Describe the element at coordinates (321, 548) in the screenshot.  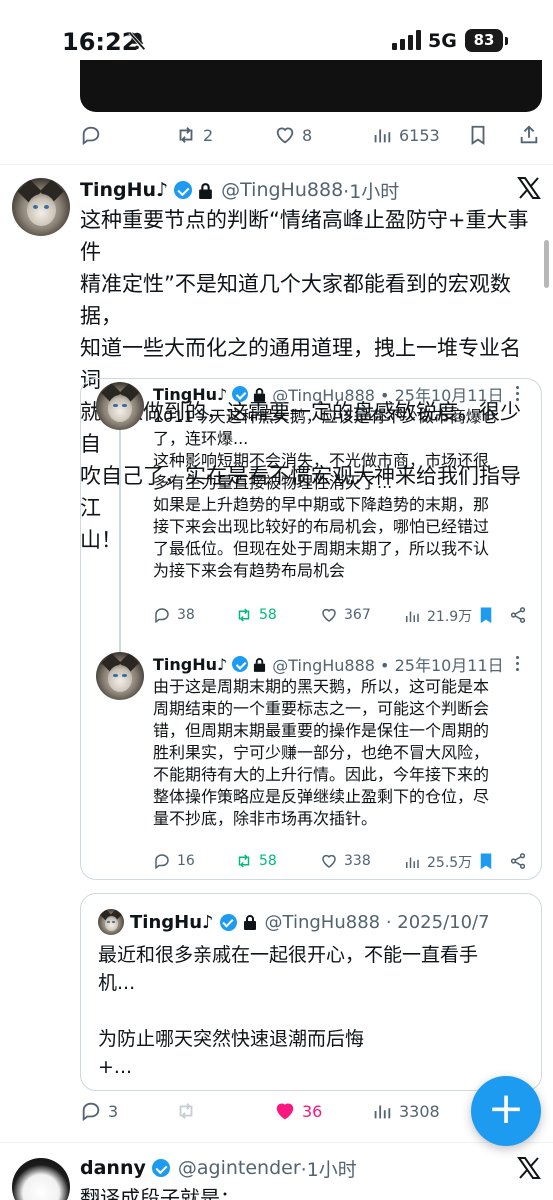
I see `text-line: 了最低位。但现在处于周期末期了，所以我不认` at that location.